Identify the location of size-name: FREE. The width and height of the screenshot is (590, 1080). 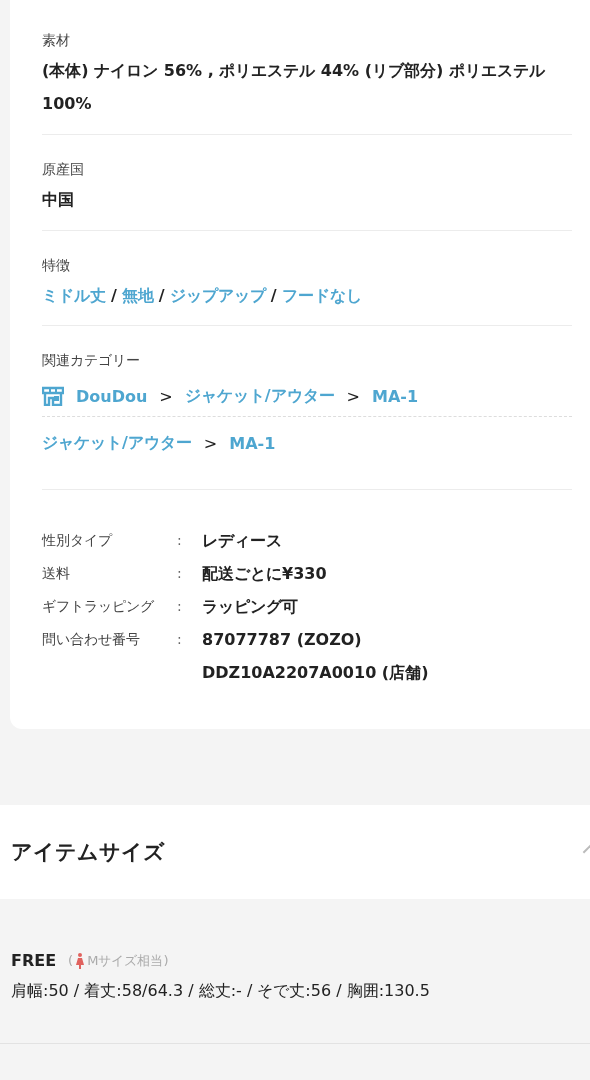
(34, 961).